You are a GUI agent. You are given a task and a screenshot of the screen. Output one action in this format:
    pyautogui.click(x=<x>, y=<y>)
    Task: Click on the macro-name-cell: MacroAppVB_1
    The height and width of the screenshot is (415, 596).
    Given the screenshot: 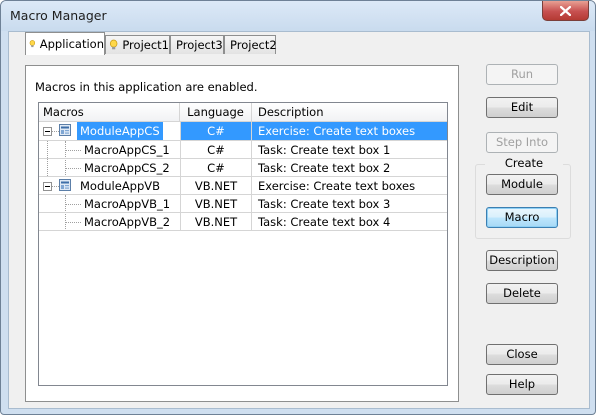 What is the action you would take?
    pyautogui.click(x=109, y=204)
    